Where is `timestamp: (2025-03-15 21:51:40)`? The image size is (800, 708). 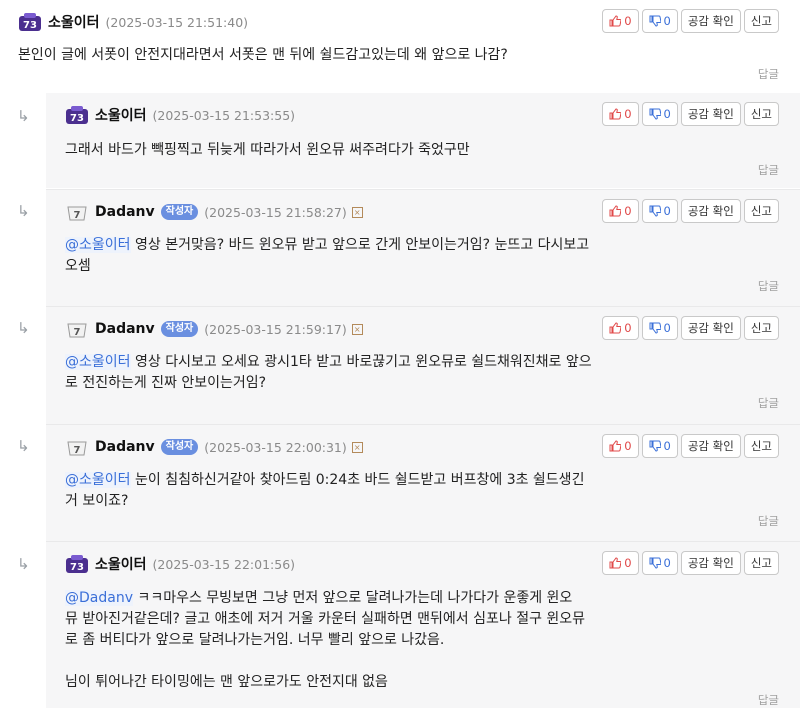 timestamp: (2025-03-15 21:51:40) is located at coordinates (177, 22).